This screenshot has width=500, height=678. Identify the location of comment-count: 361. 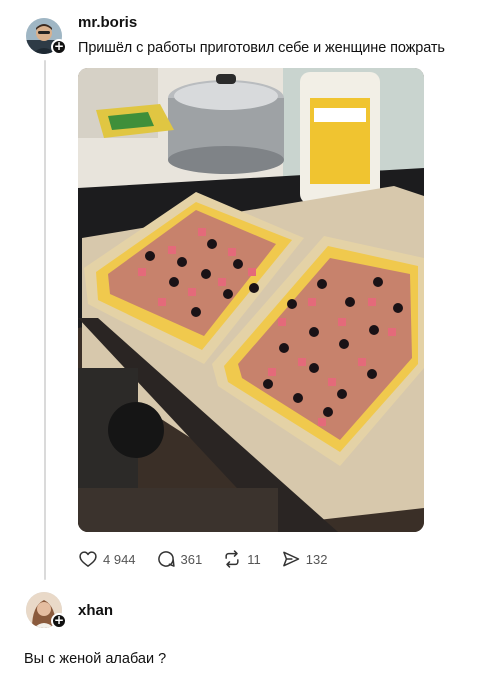
(191, 559).